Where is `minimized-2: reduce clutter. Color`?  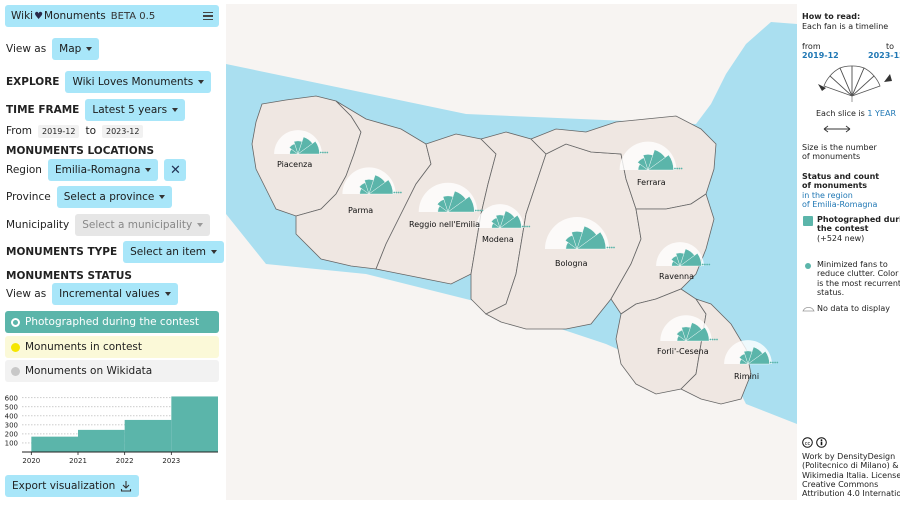 minimized-2: reduce clutter. Color is located at coordinates (858, 273).